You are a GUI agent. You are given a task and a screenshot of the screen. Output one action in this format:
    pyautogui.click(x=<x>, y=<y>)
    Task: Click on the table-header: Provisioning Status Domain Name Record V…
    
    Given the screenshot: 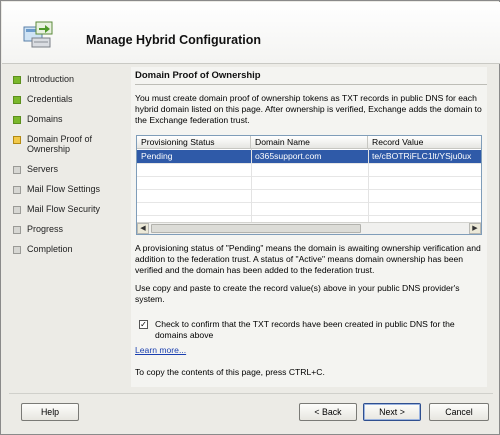 What is the action you would take?
    pyautogui.click(x=309, y=142)
    